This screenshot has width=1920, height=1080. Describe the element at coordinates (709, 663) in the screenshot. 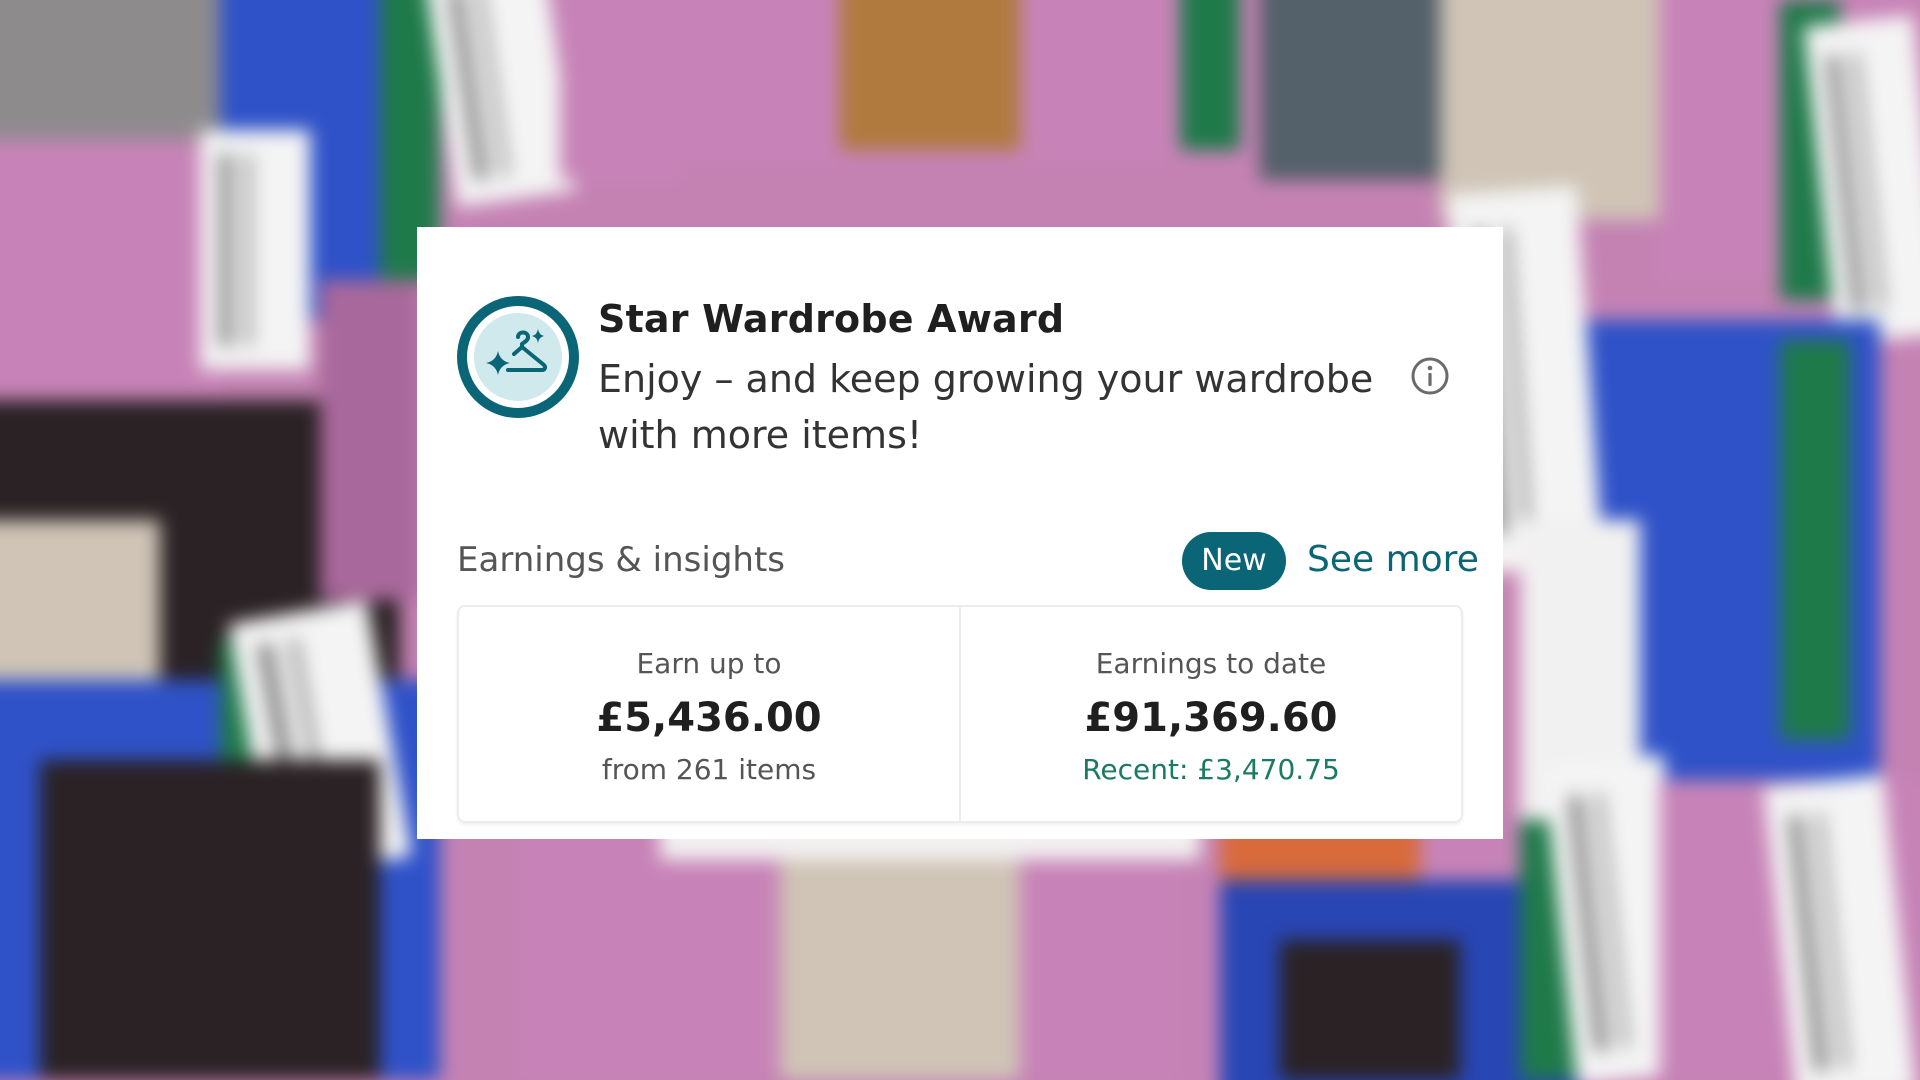

I see `stat-label: Earn up to` at that location.